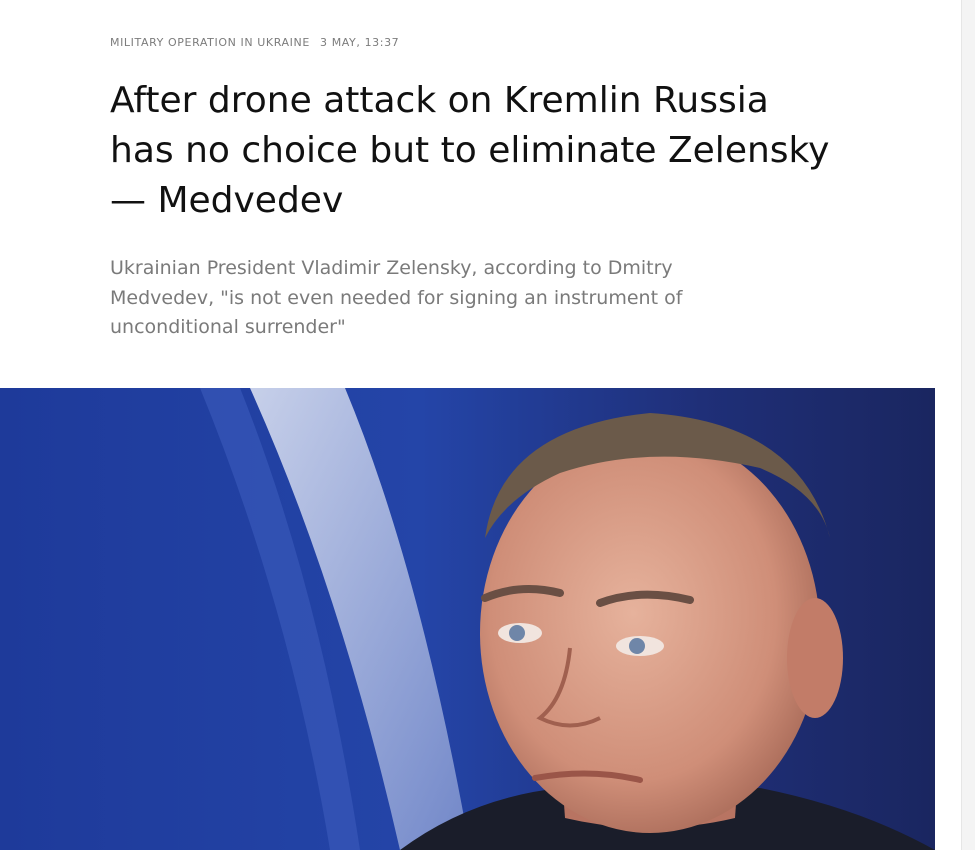 This screenshot has height=850, width=975. I want to click on rubric-link: Military operation in Ukraine, so click(210, 42).